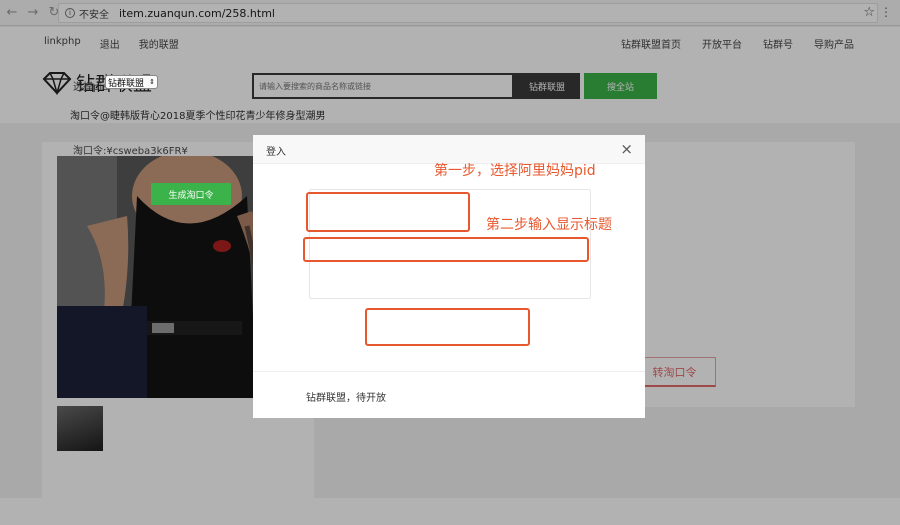 The height and width of the screenshot is (525, 900). I want to click on annotation-box-generate, so click(447, 327).